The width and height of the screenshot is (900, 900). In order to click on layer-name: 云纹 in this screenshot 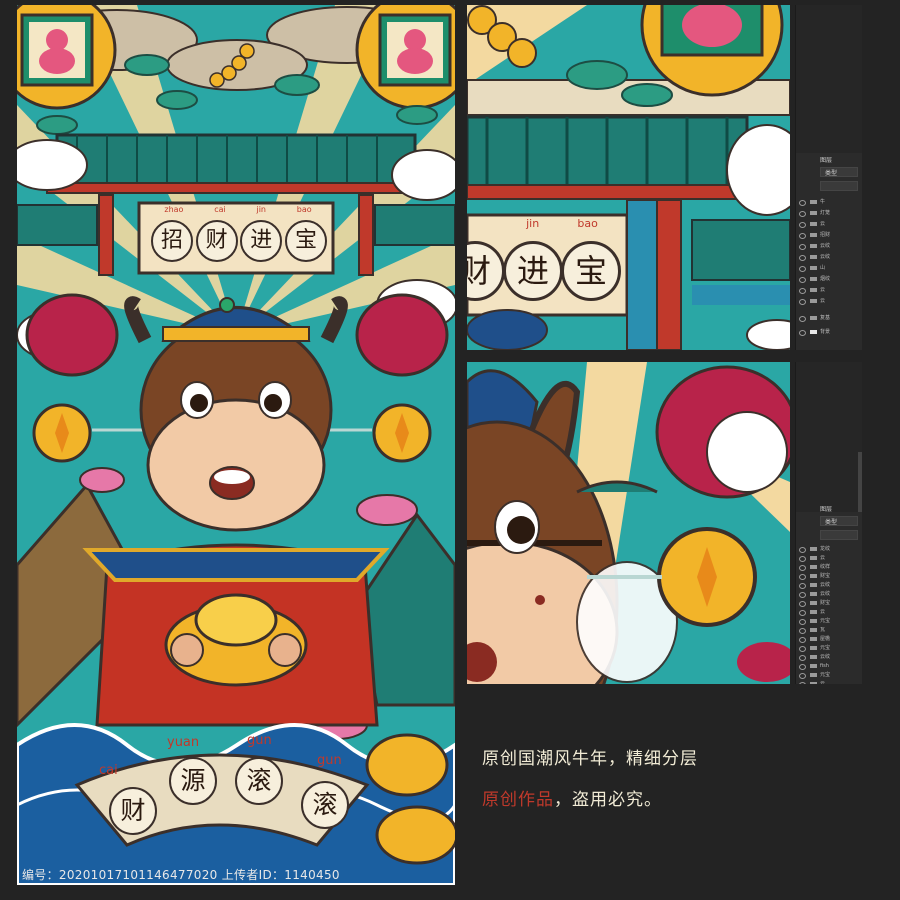, I will do `click(825, 246)`.